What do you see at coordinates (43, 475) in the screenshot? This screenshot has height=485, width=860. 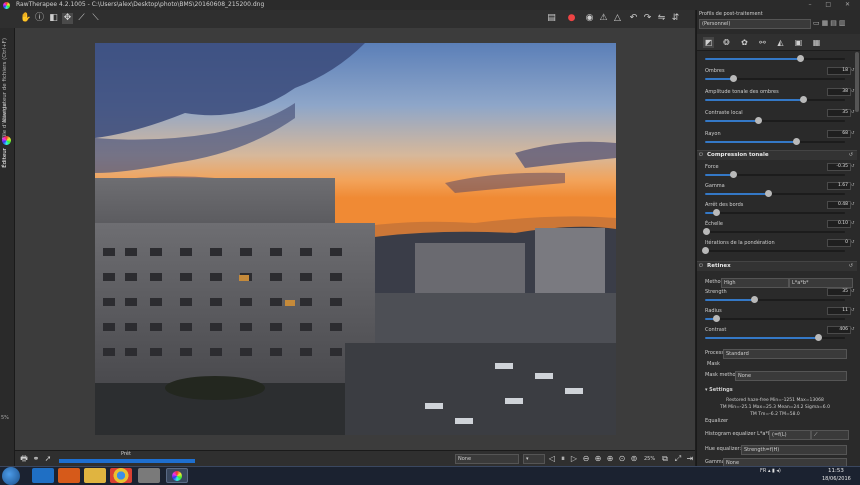 I see `ie-icon` at bounding box center [43, 475].